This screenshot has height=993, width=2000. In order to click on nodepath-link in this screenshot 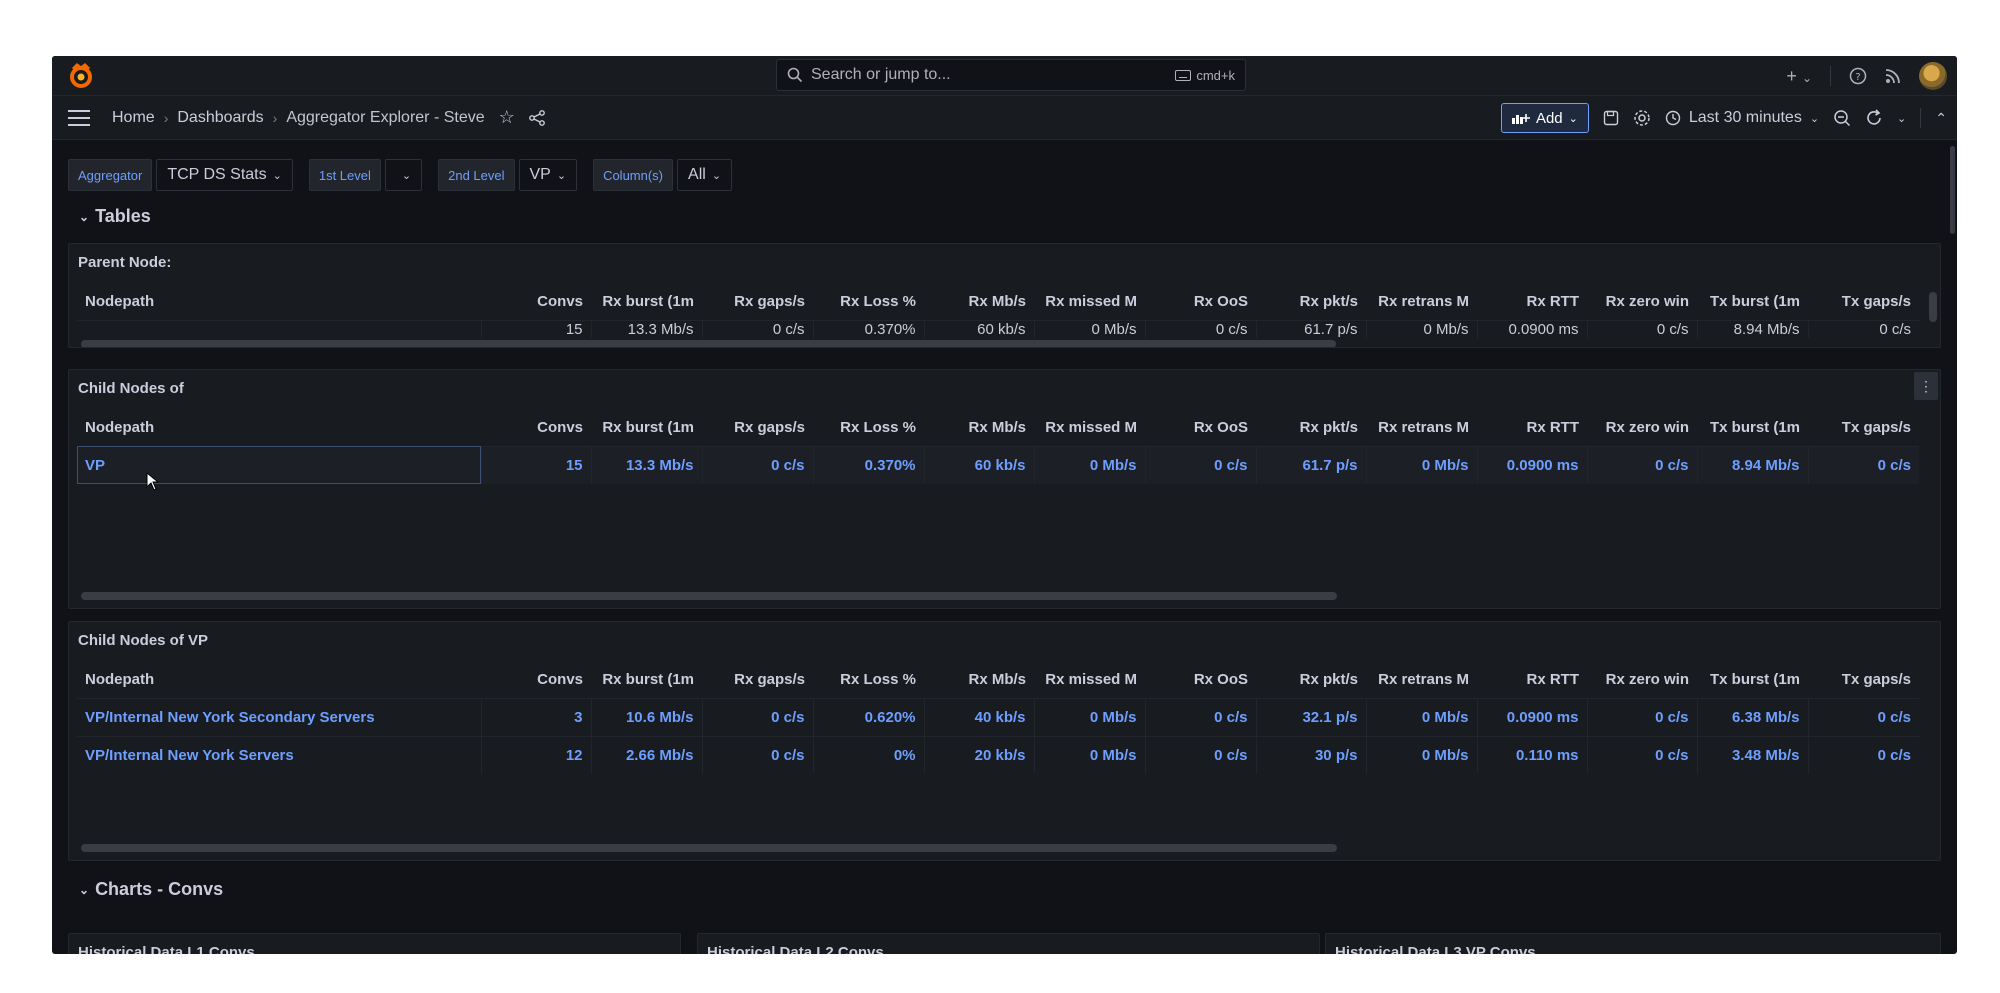, I will do `click(279, 328)`.